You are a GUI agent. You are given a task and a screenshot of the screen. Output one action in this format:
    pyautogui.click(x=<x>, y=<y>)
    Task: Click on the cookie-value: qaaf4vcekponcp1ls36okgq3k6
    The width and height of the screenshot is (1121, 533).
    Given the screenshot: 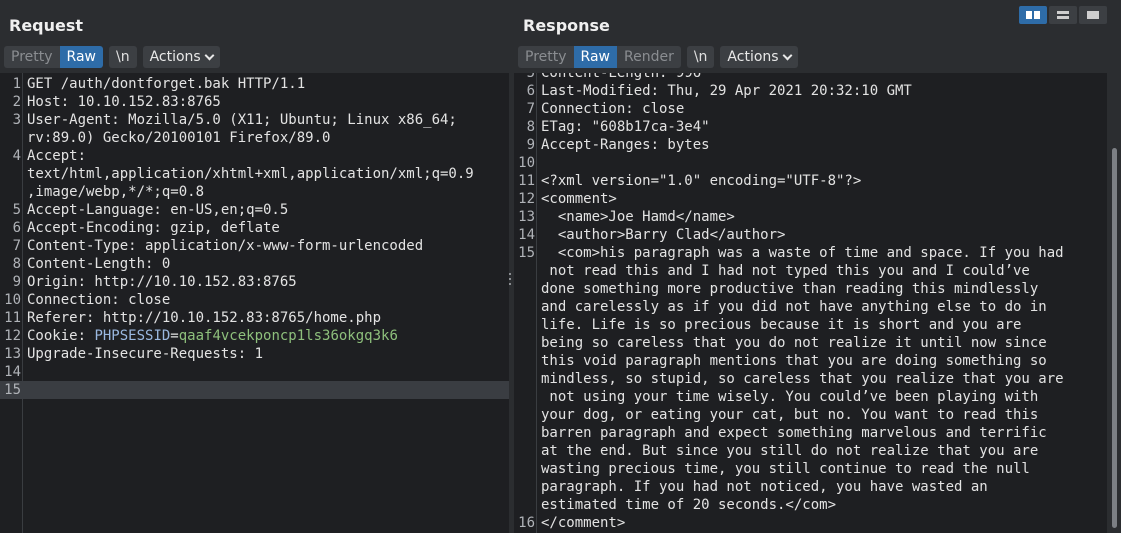 What is the action you would take?
    pyautogui.click(x=288, y=336)
    